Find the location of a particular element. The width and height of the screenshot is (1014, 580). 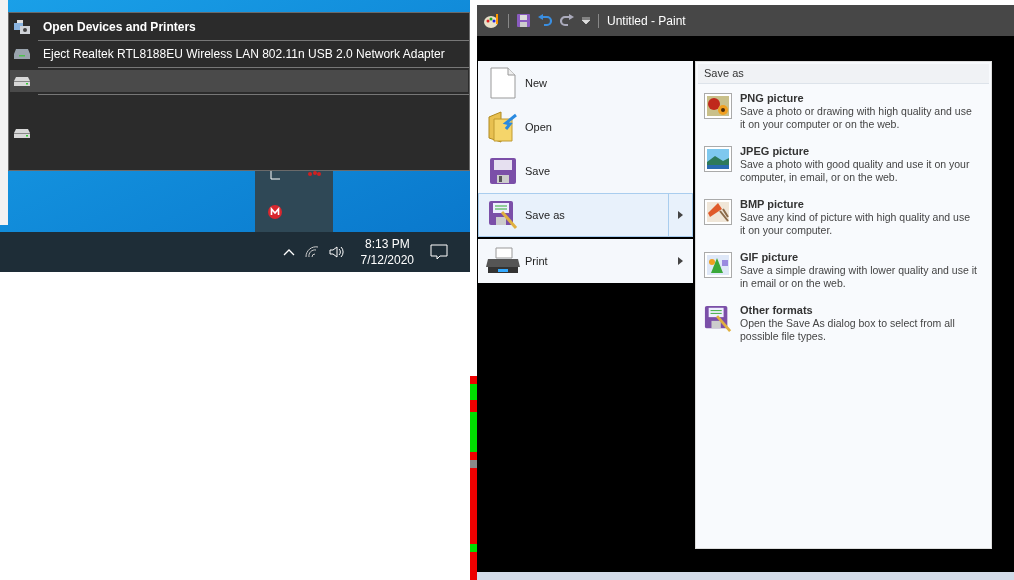

speaker-icon is located at coordinates (336, 252).